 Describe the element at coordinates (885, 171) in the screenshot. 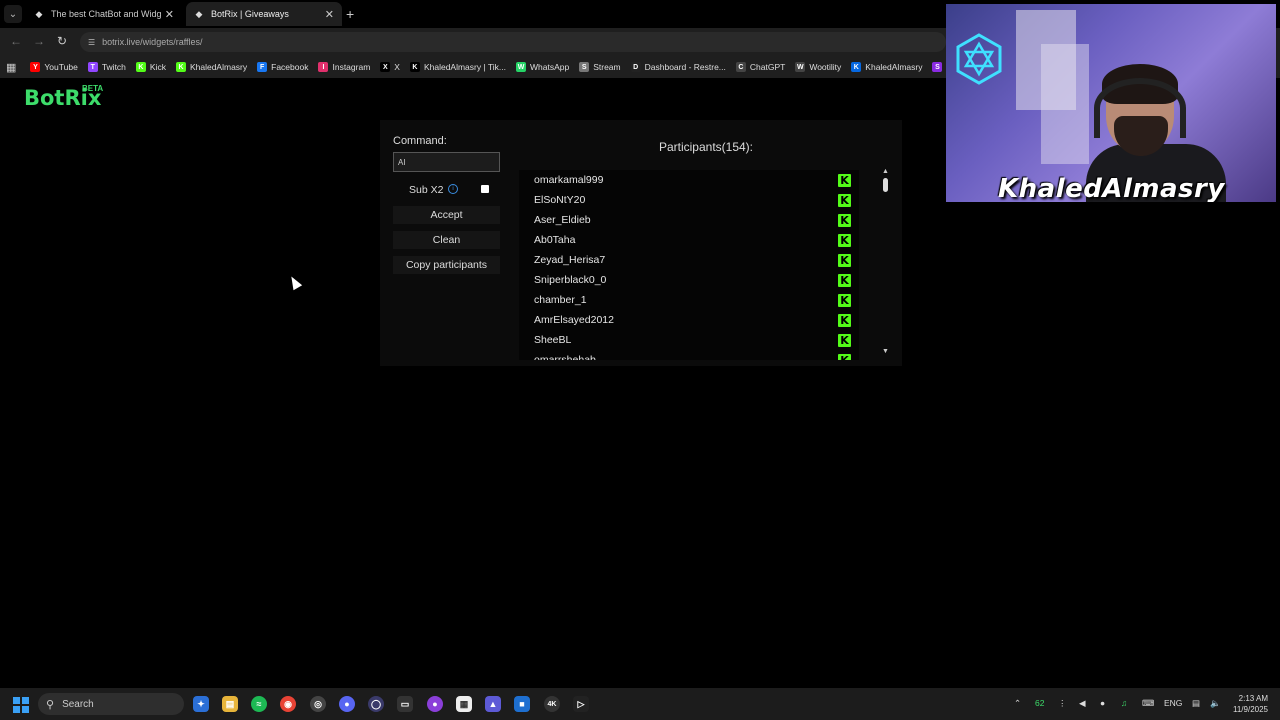

I see `scroll-up-arrow-icon: ▲` at that location.